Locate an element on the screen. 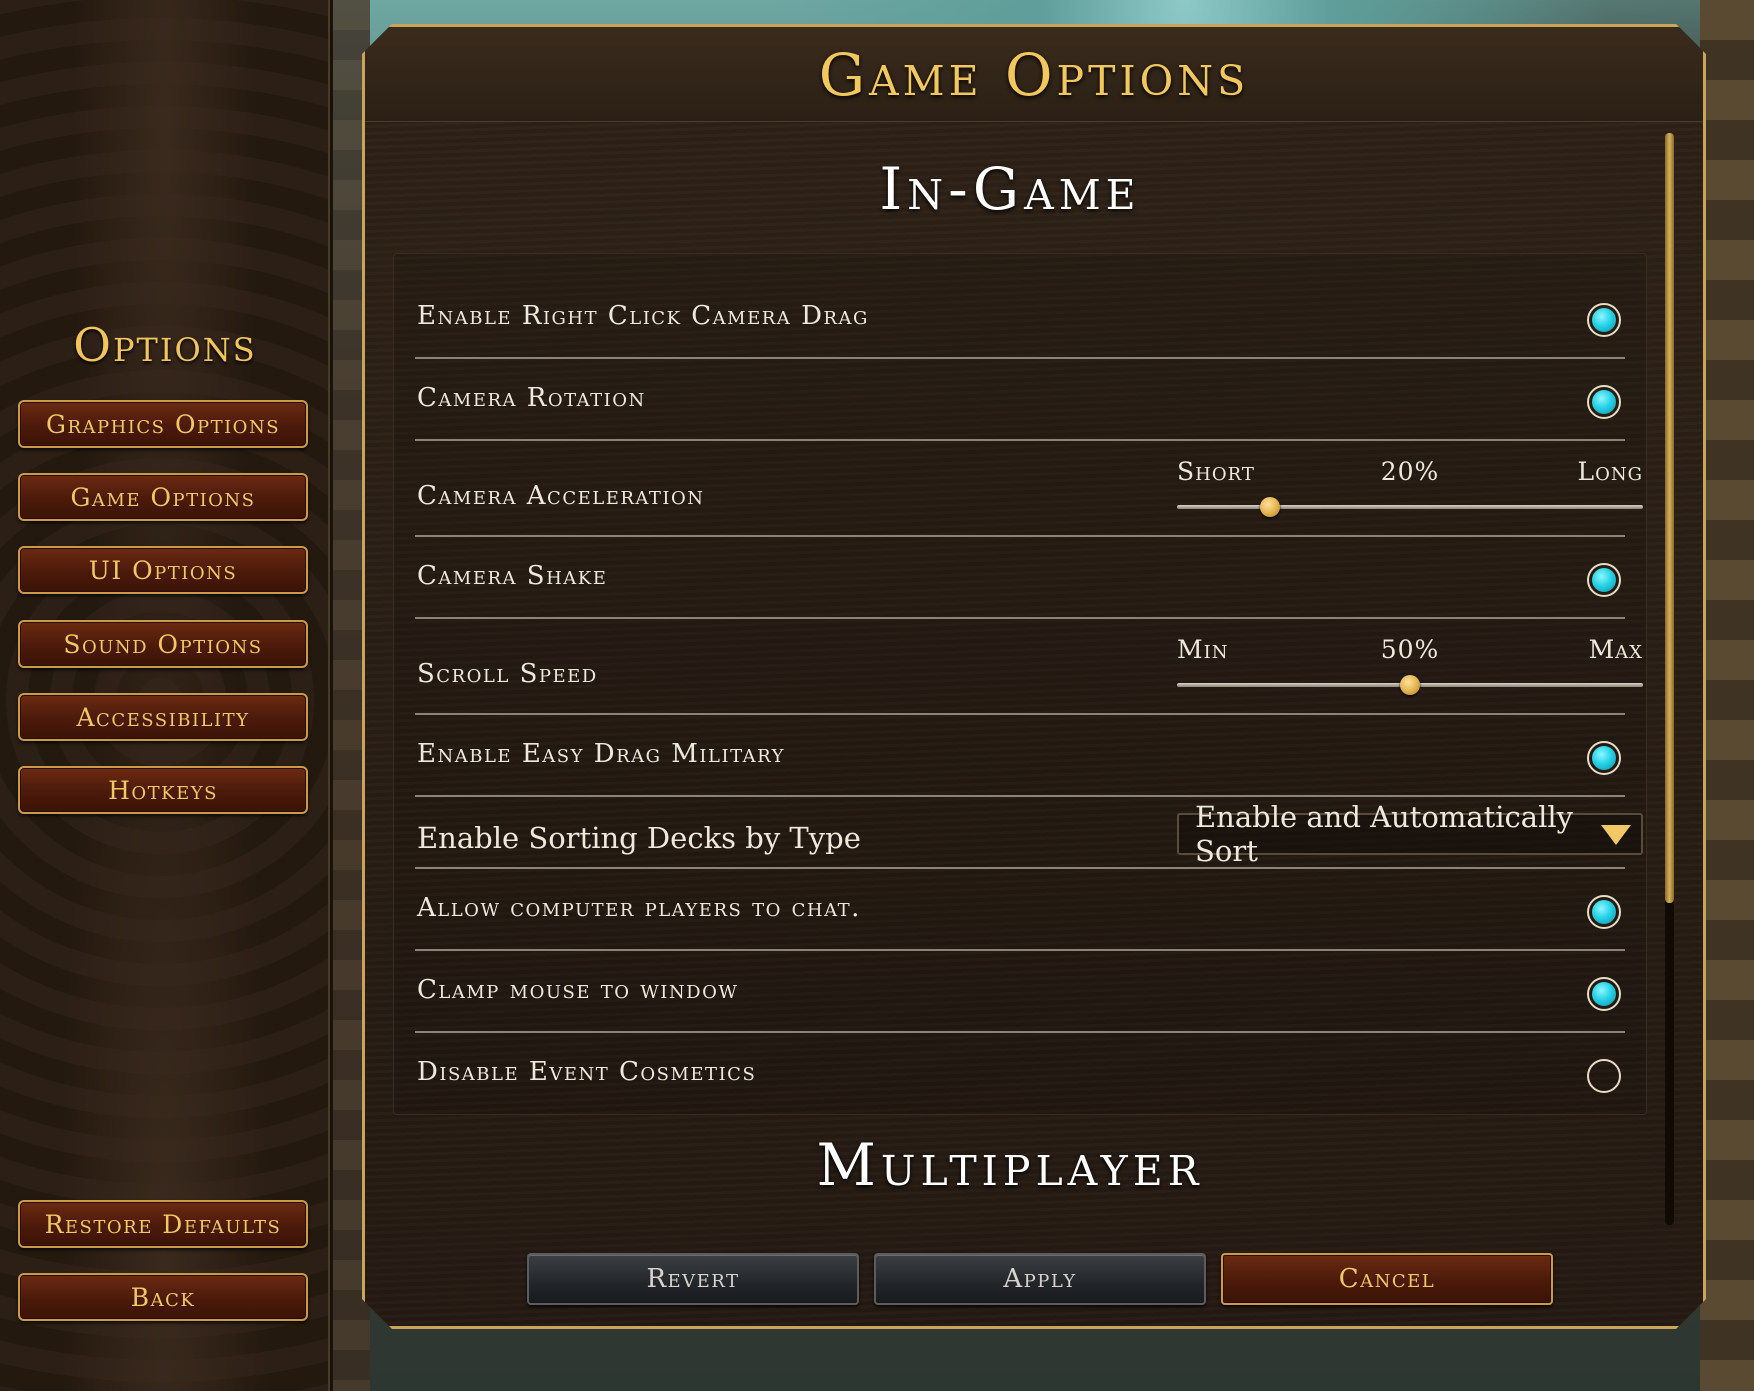  setting-label: Camera Acceleration is located at coordinates (561, 496).